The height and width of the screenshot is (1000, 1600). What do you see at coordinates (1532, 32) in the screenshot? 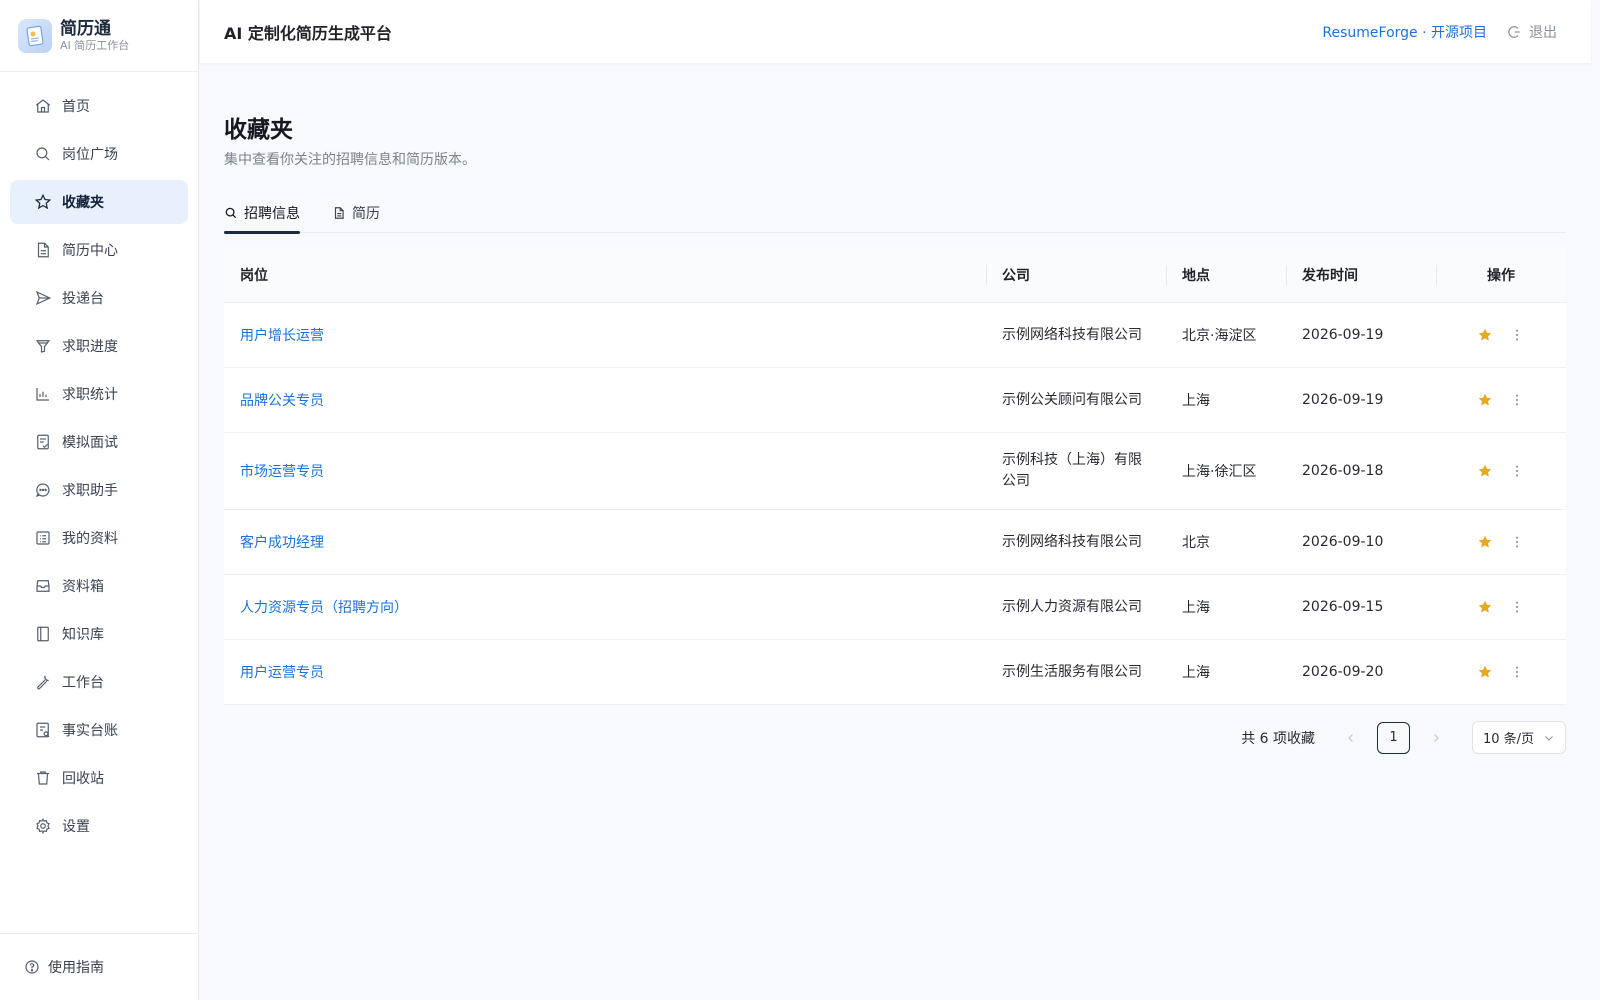
I see `logout-button: 退出` at bounding box center [1532, 32].